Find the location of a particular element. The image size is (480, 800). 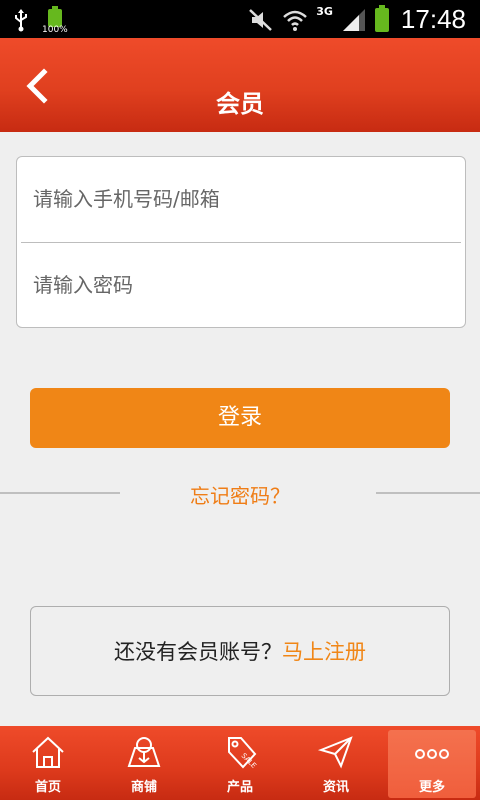

more-dots-icon is located at coordinates (432, 754).